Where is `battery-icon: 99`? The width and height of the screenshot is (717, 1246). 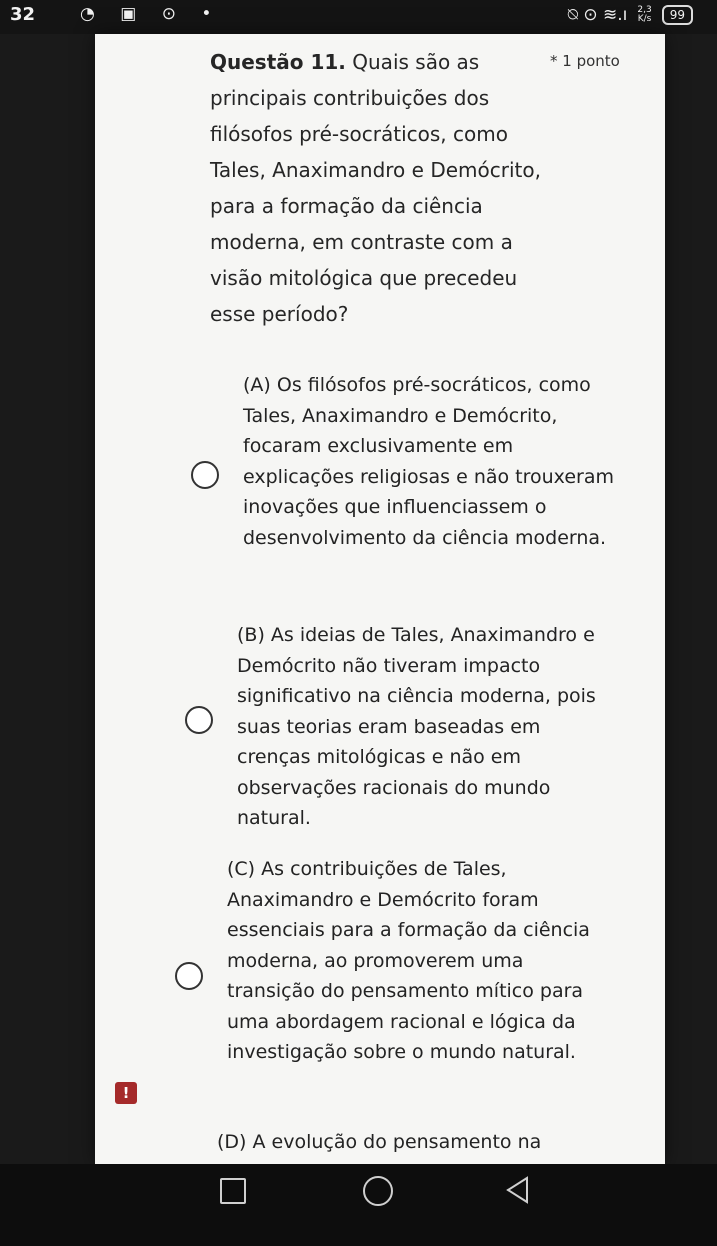 battery-icon: 99 is located at coordinates (677, 15).